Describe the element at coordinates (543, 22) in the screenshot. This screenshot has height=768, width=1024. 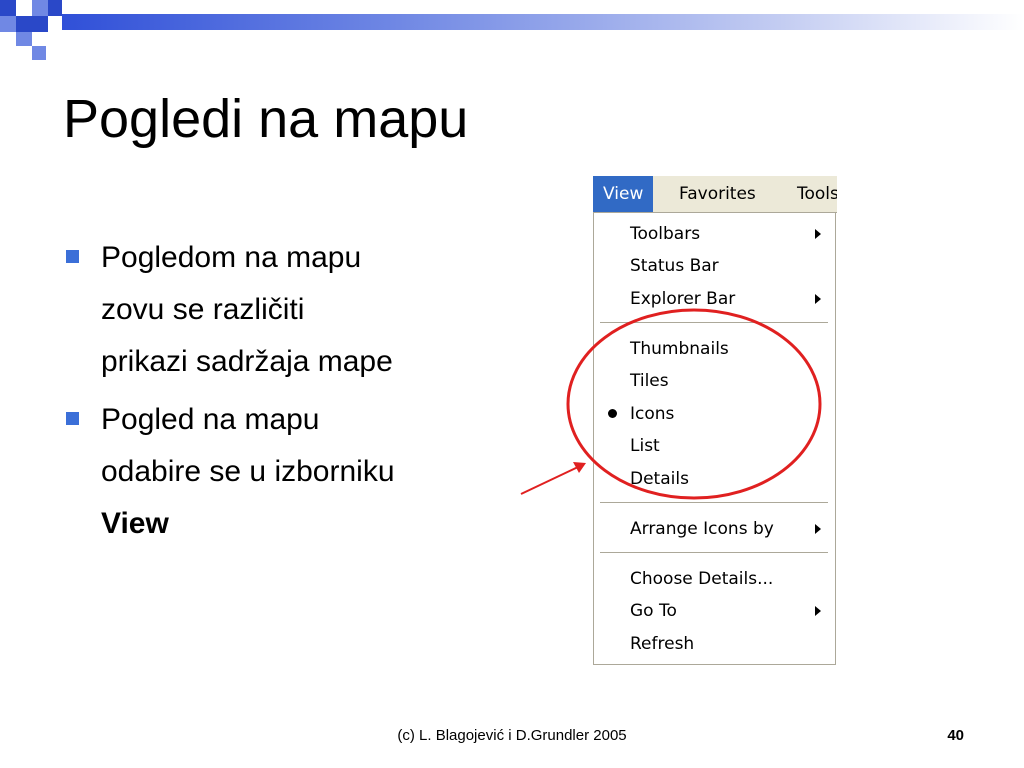
I see `header-gradient-bar` at that location.